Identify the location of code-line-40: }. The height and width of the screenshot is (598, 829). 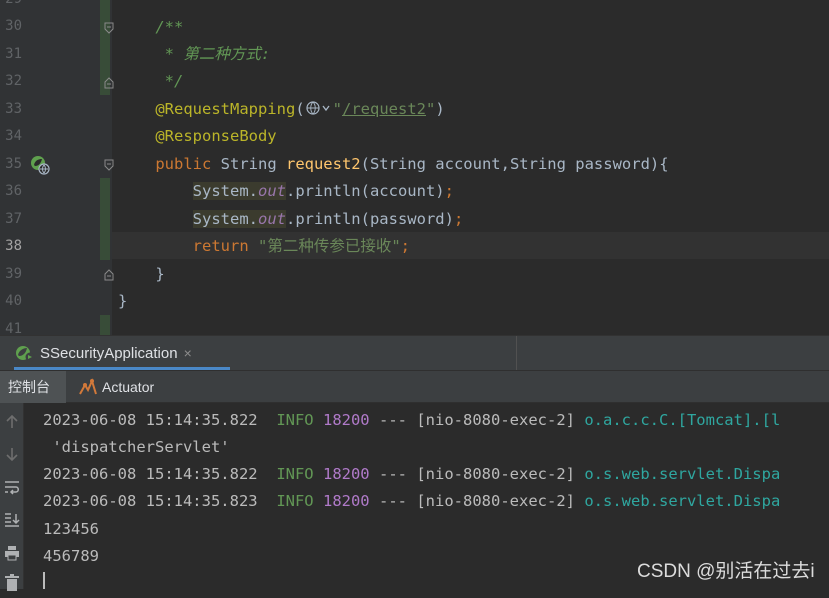
(122, 301).